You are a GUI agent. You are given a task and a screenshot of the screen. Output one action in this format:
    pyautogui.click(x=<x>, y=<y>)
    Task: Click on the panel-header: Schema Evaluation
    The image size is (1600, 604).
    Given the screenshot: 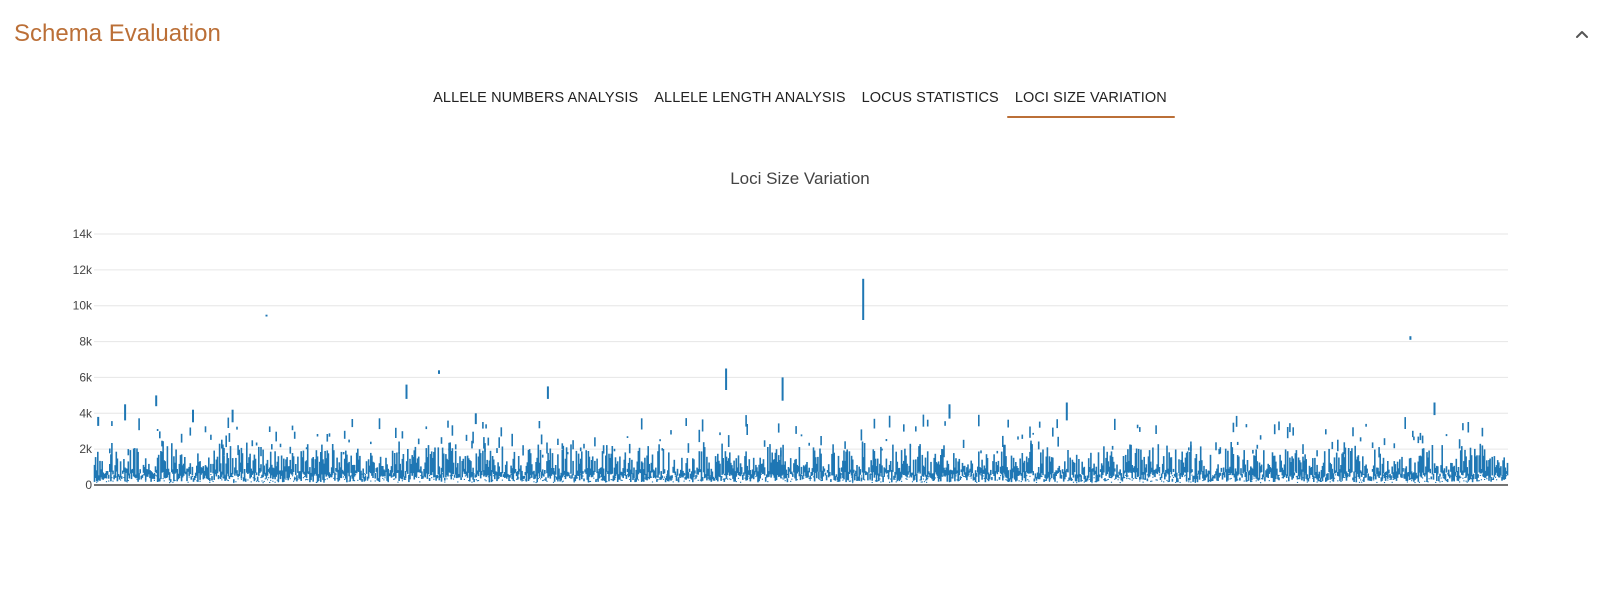 What is the action you would take?
    pyautogui.click(x=800, y=35)
    